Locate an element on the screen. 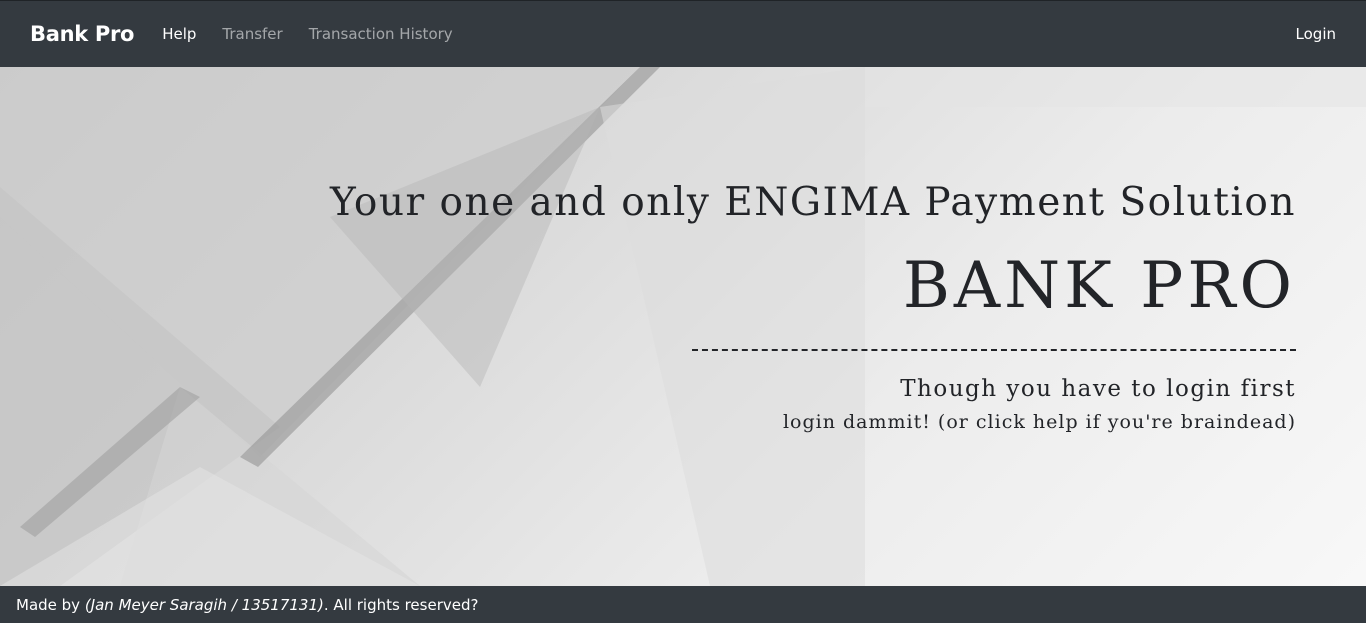  footer-prefix: Made by is located at coordinates (48, 604).